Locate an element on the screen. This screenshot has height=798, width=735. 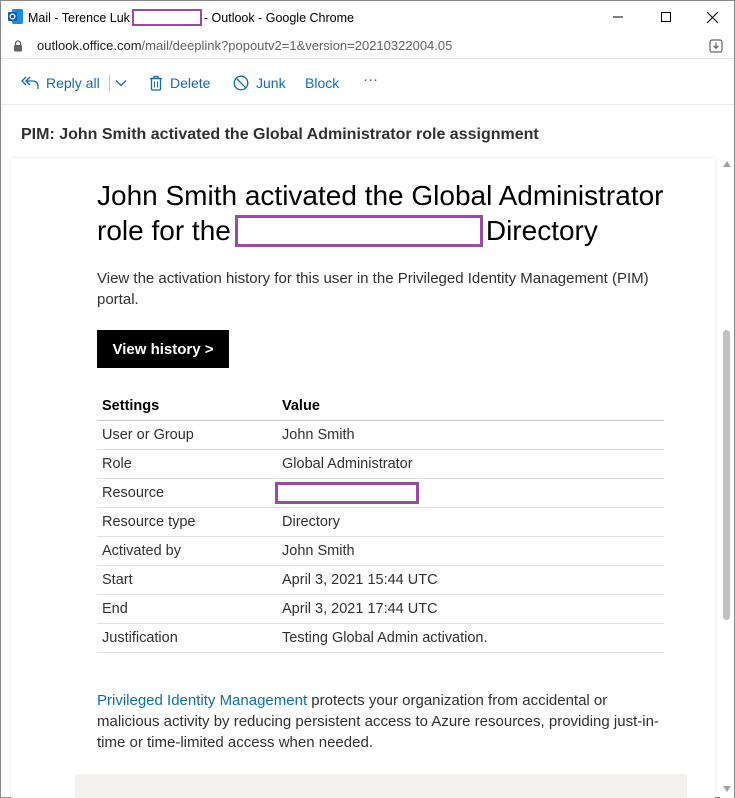
table-row: Resource is located at coordinates (380, 493).